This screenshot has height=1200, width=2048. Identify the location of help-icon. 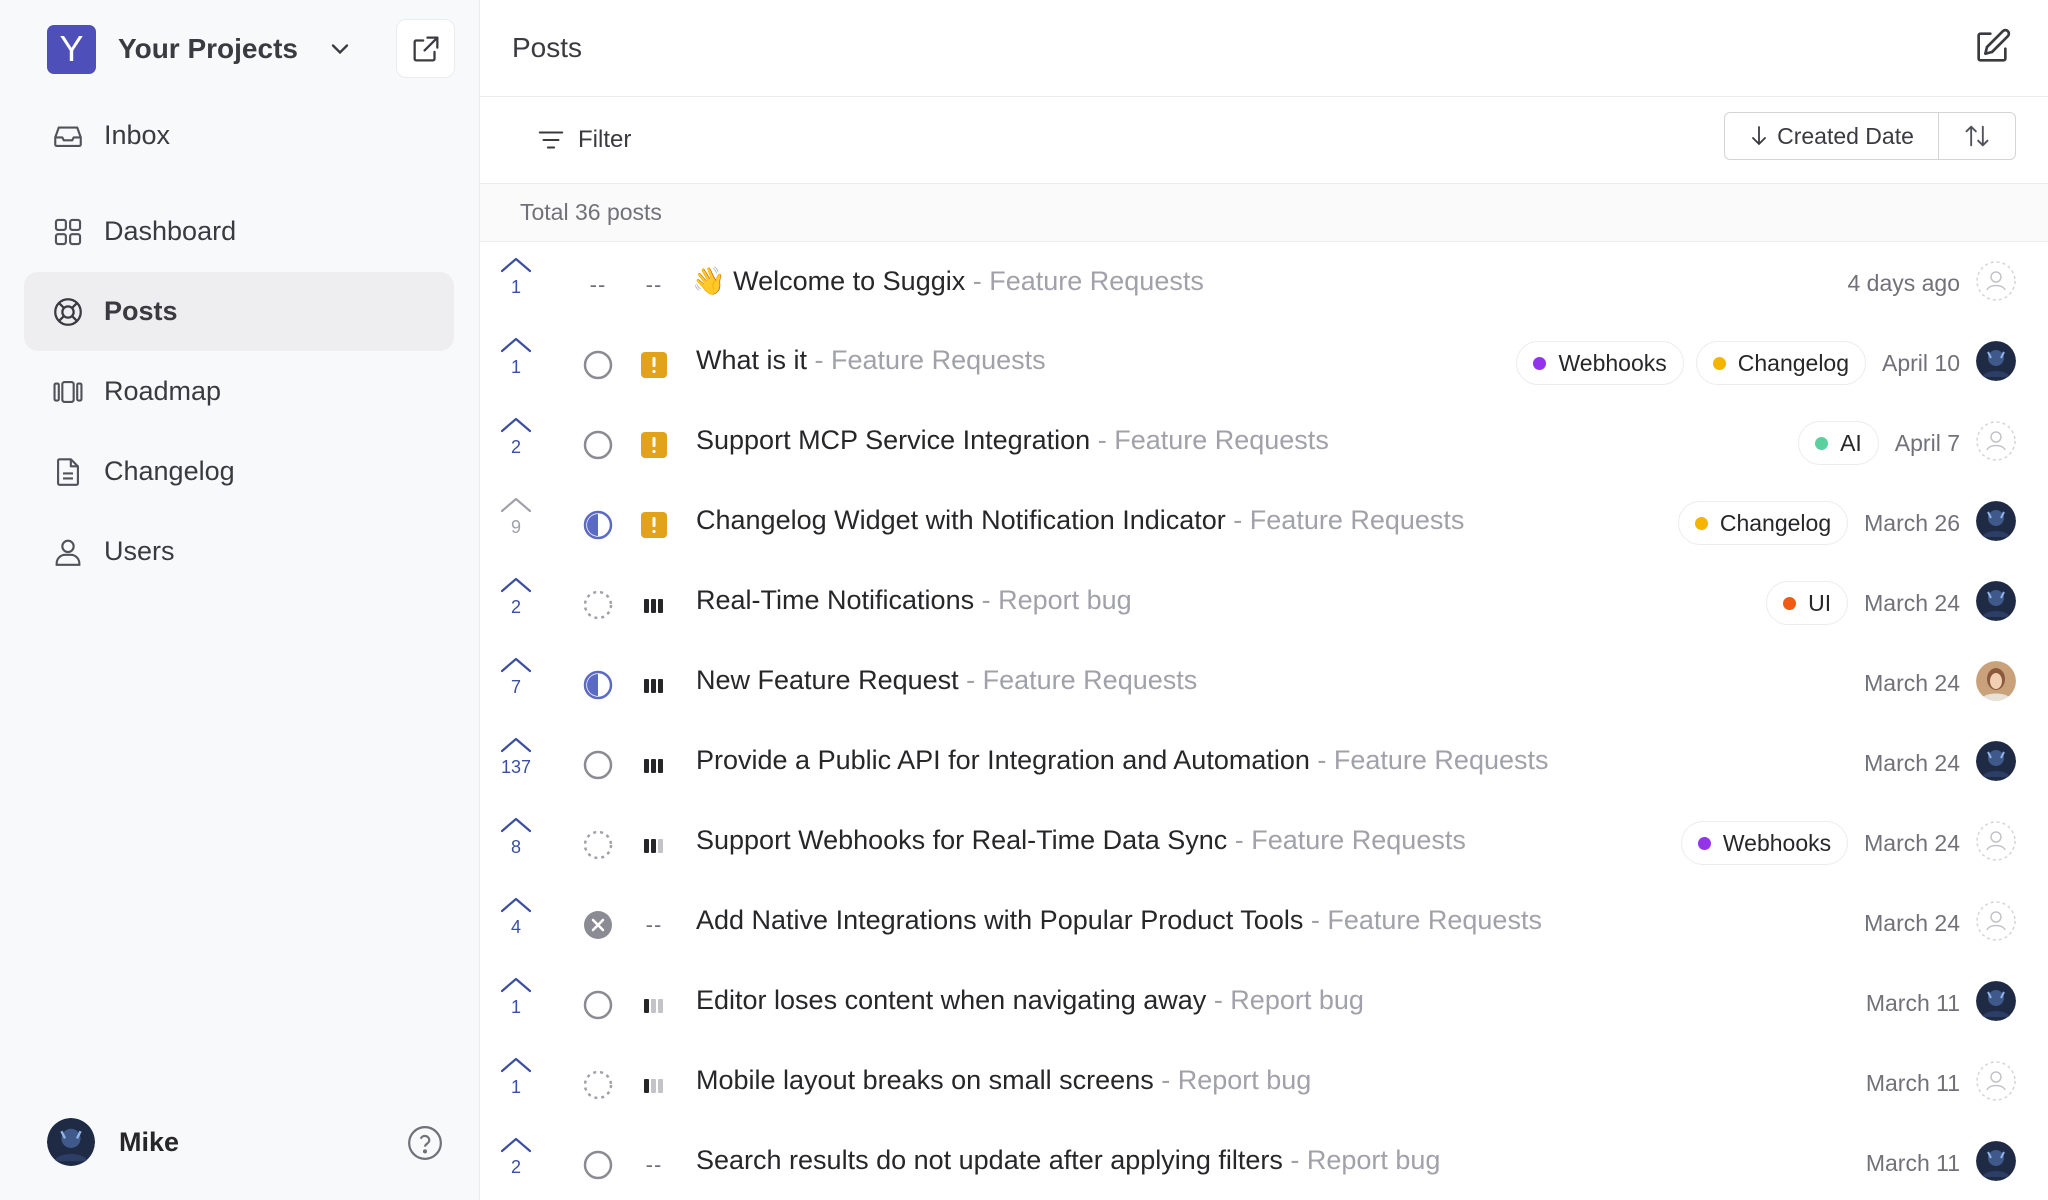
(425, 1143).